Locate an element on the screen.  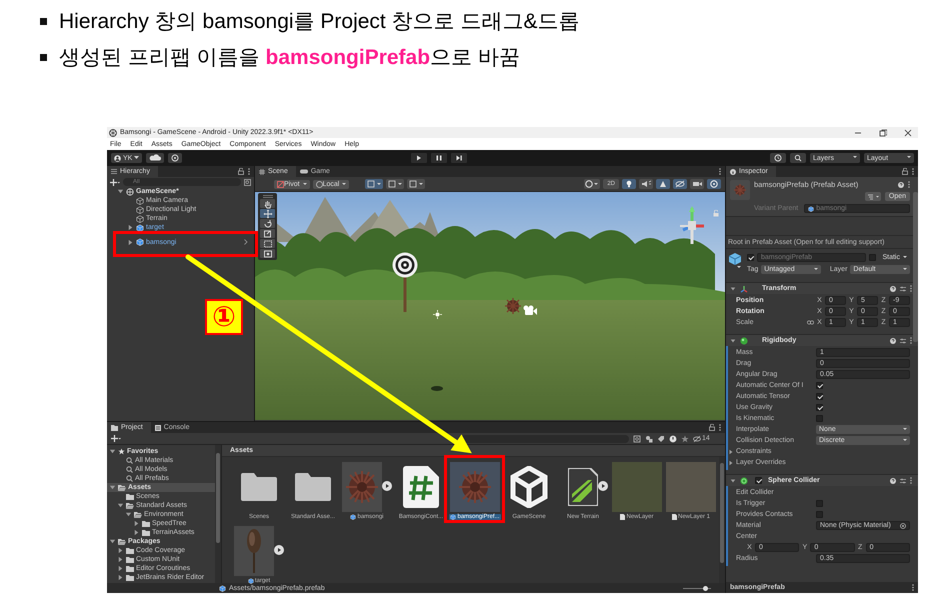
gizmos-toggle-icon is located at coordinates (714, 184).